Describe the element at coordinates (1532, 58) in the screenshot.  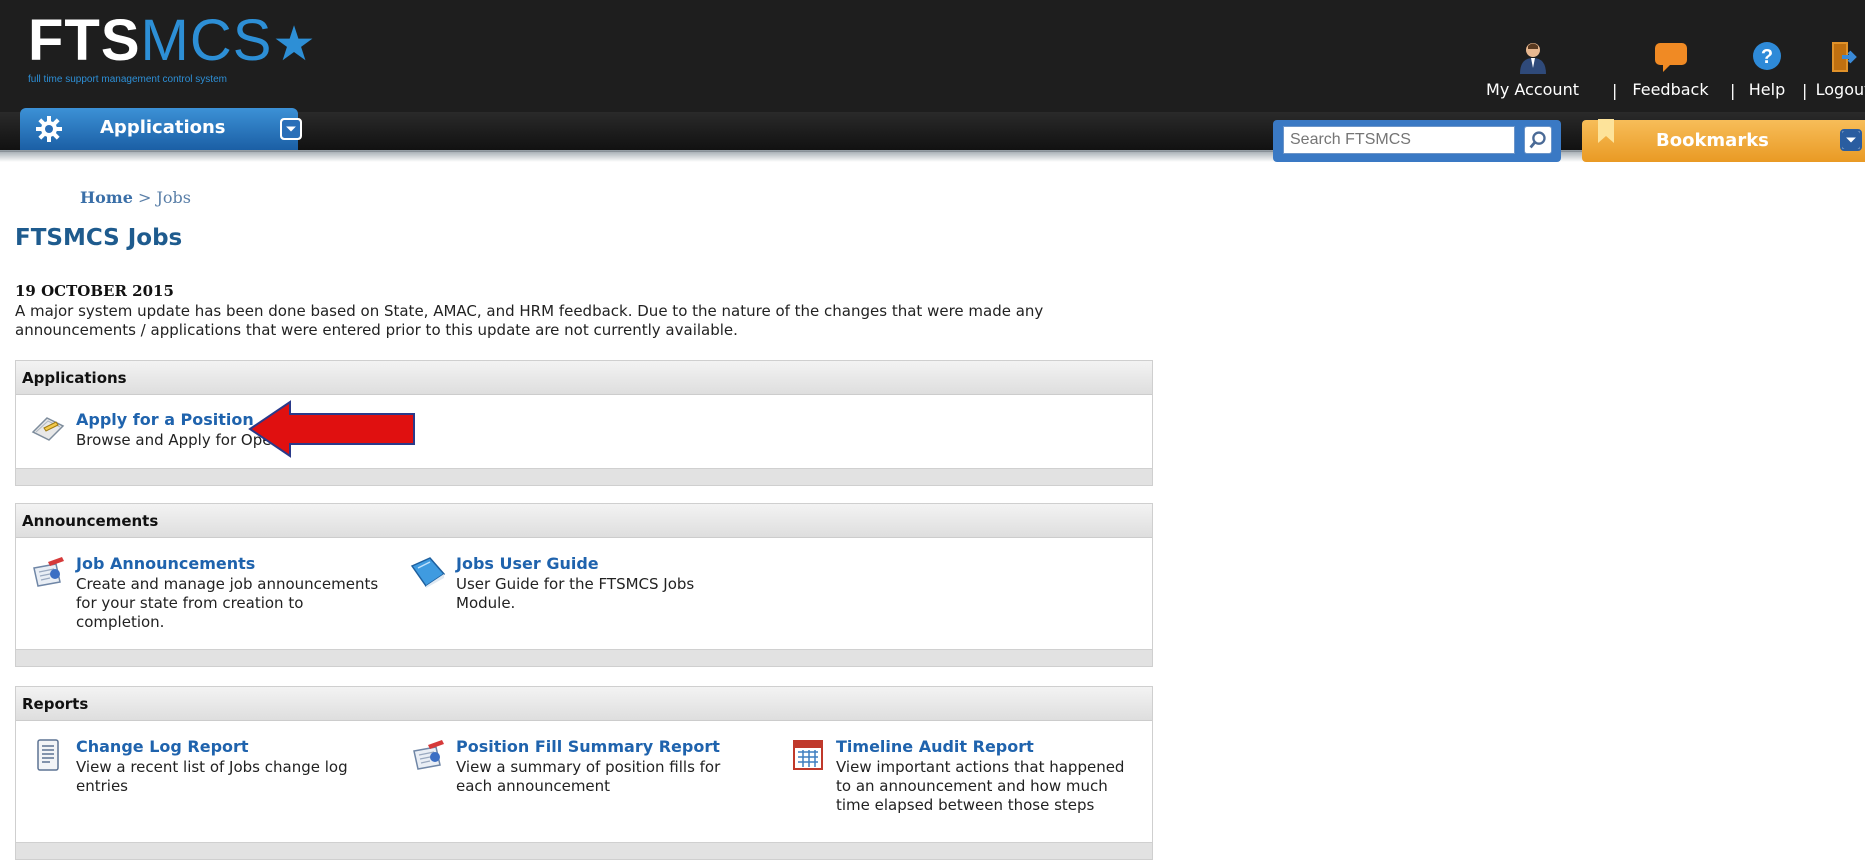
I see `user-account-icon` at that location.